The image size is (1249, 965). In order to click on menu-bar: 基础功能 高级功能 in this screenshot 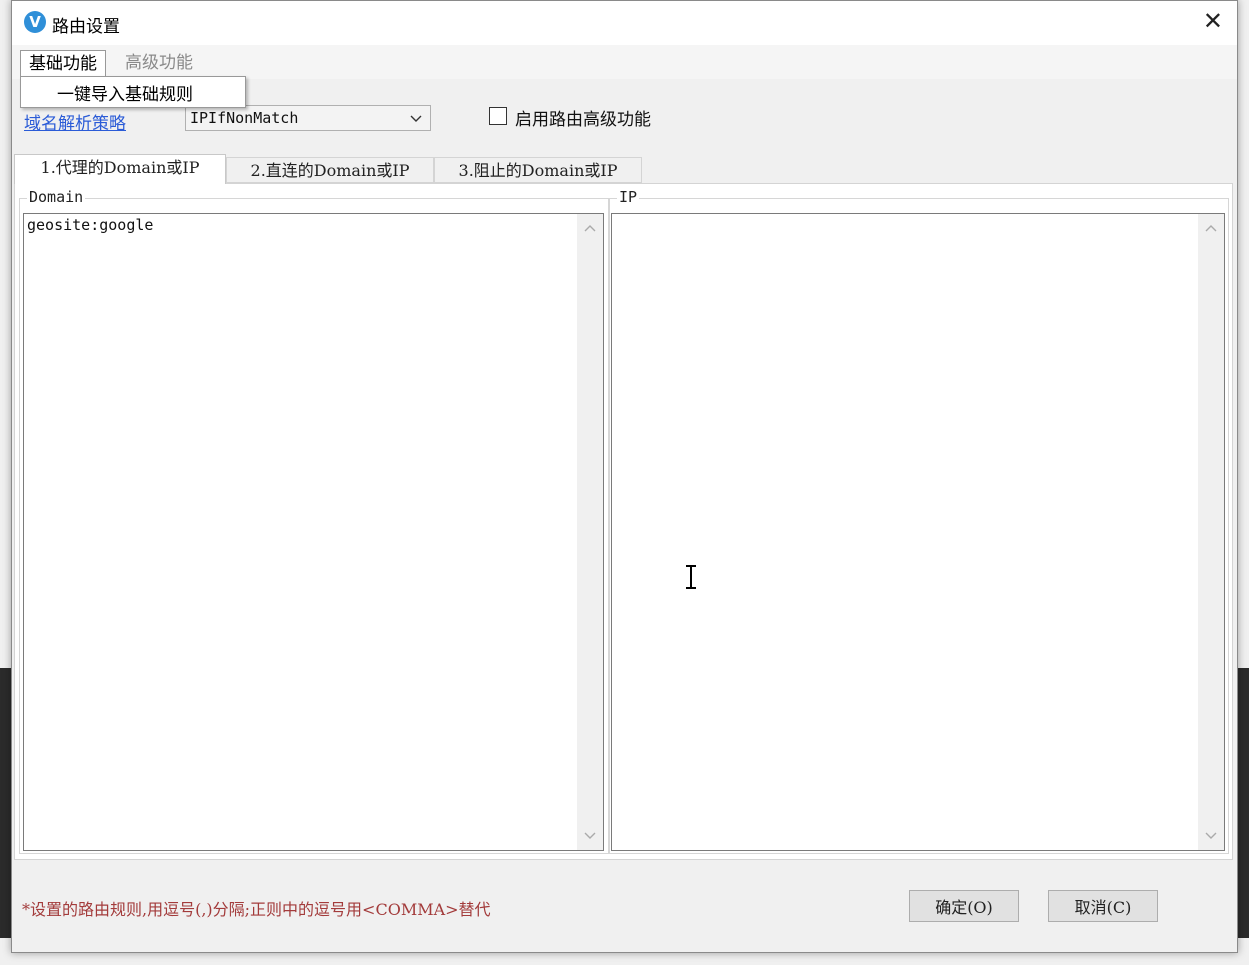, I will do `click(624, 62)`.